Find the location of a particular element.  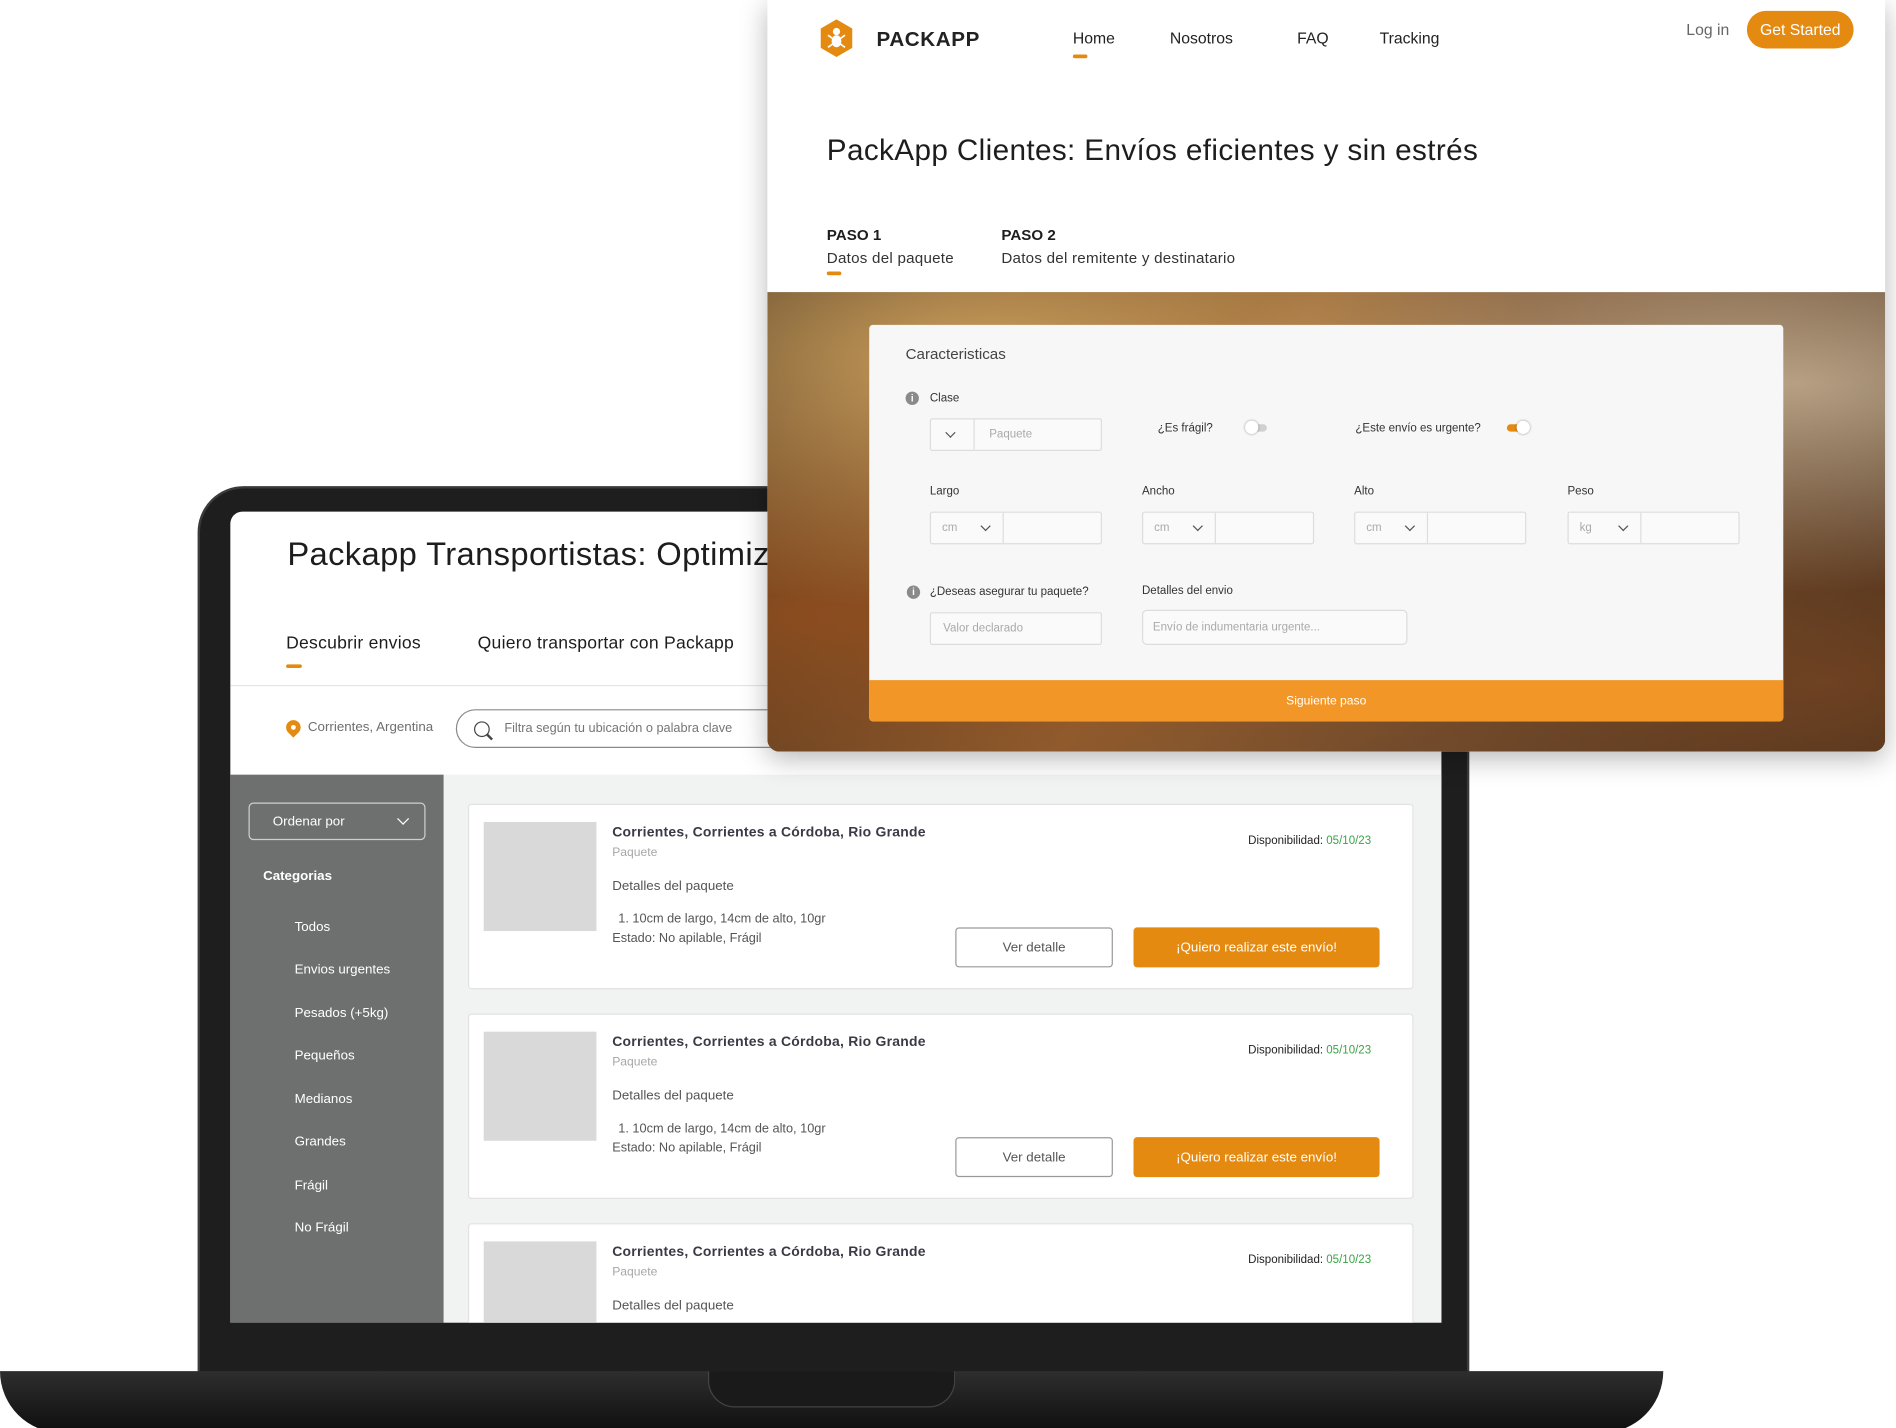

tab-descubrir-envios: Descubrir envios is located at coordinates (353, 651).